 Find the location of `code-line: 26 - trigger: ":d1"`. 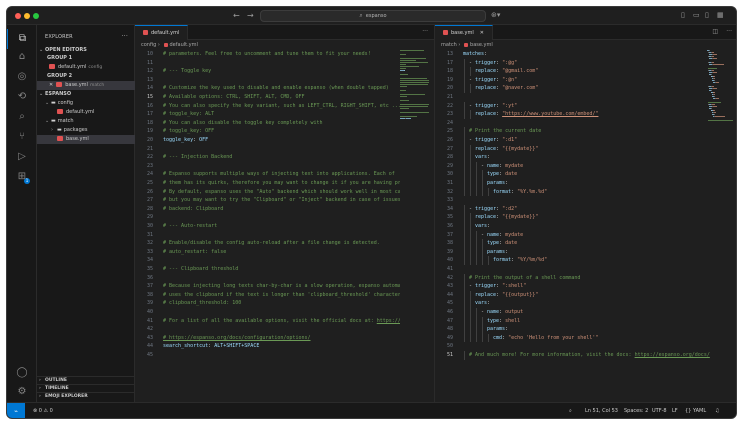

code-line: 26 - trigger: ":d1" is located at coordinates (573, 140).